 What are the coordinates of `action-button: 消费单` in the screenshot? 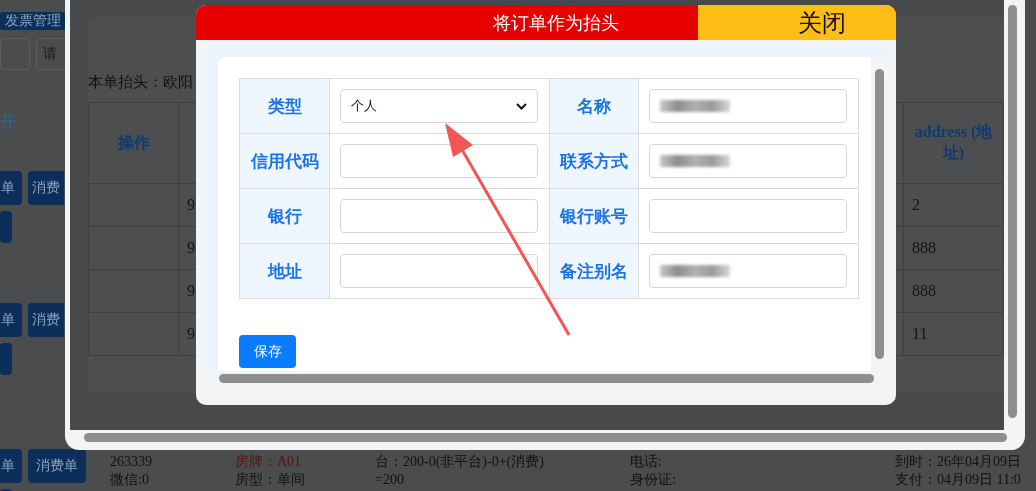 It's located at (57, 466).